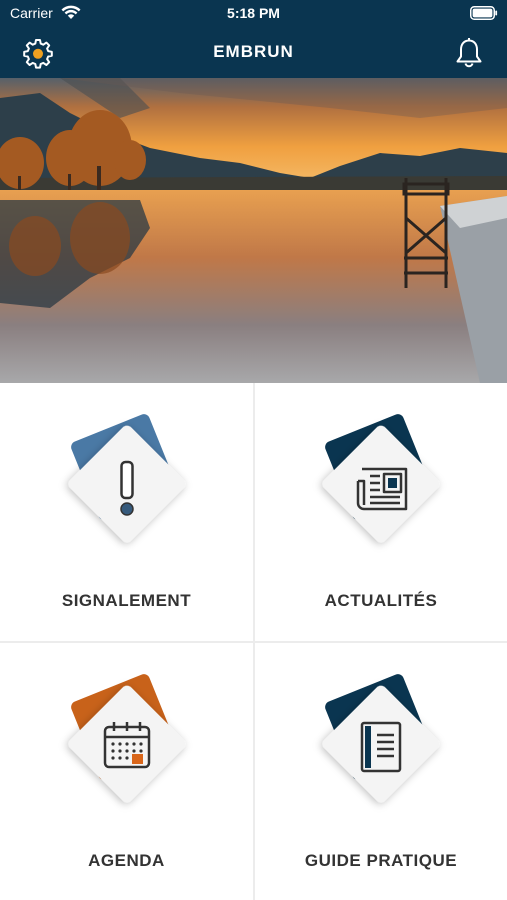 The width and height of the screenshot is (507, 900). I want to click on tile-actualites: ACTUALITÉS, so click(381, 512).